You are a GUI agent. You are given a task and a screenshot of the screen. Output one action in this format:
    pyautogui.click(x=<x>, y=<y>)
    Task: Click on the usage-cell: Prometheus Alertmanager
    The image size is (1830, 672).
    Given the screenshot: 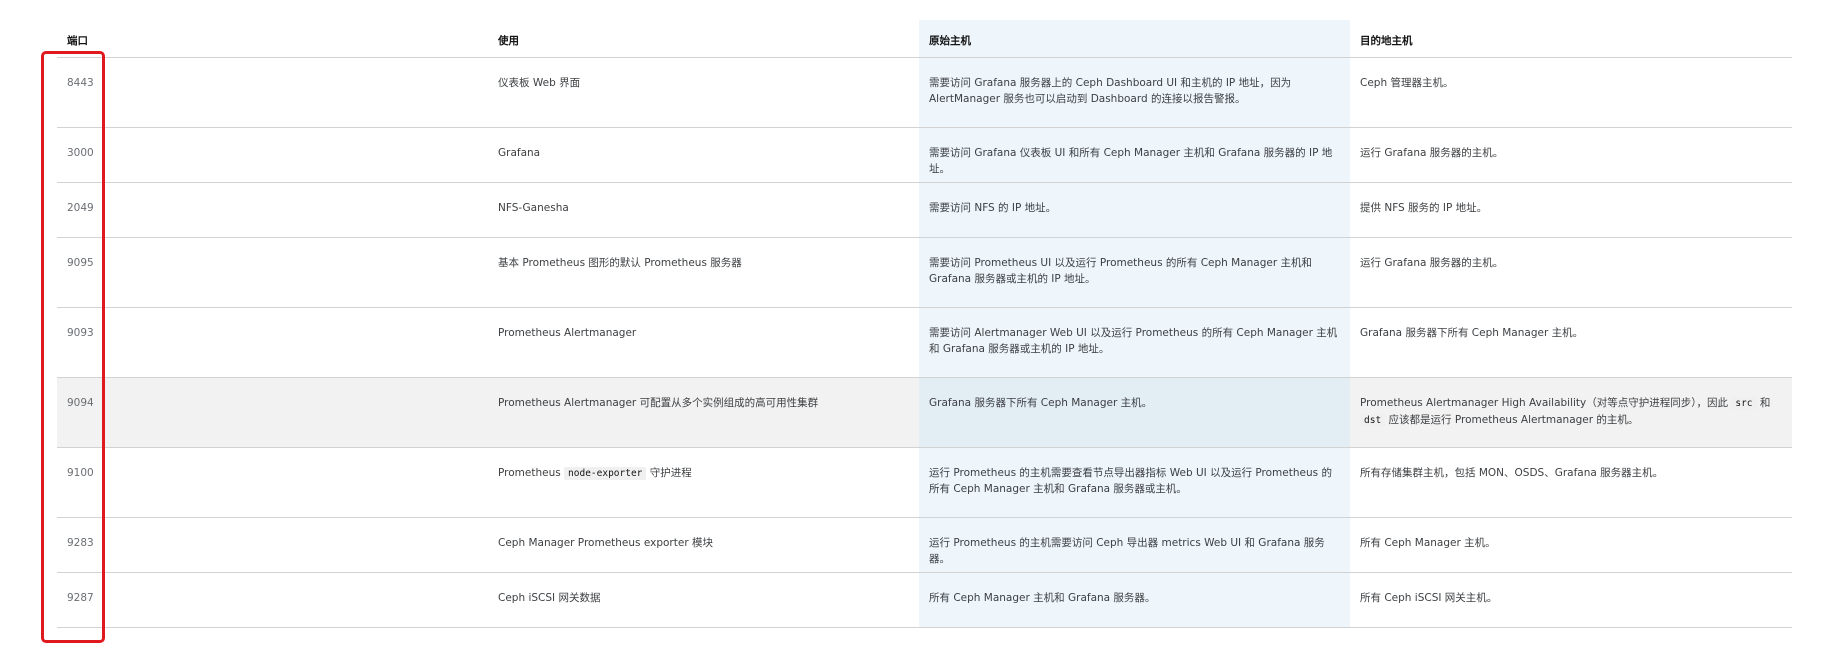 What is the action you would take?
    pyautogui.click(x=703, y=342)
    